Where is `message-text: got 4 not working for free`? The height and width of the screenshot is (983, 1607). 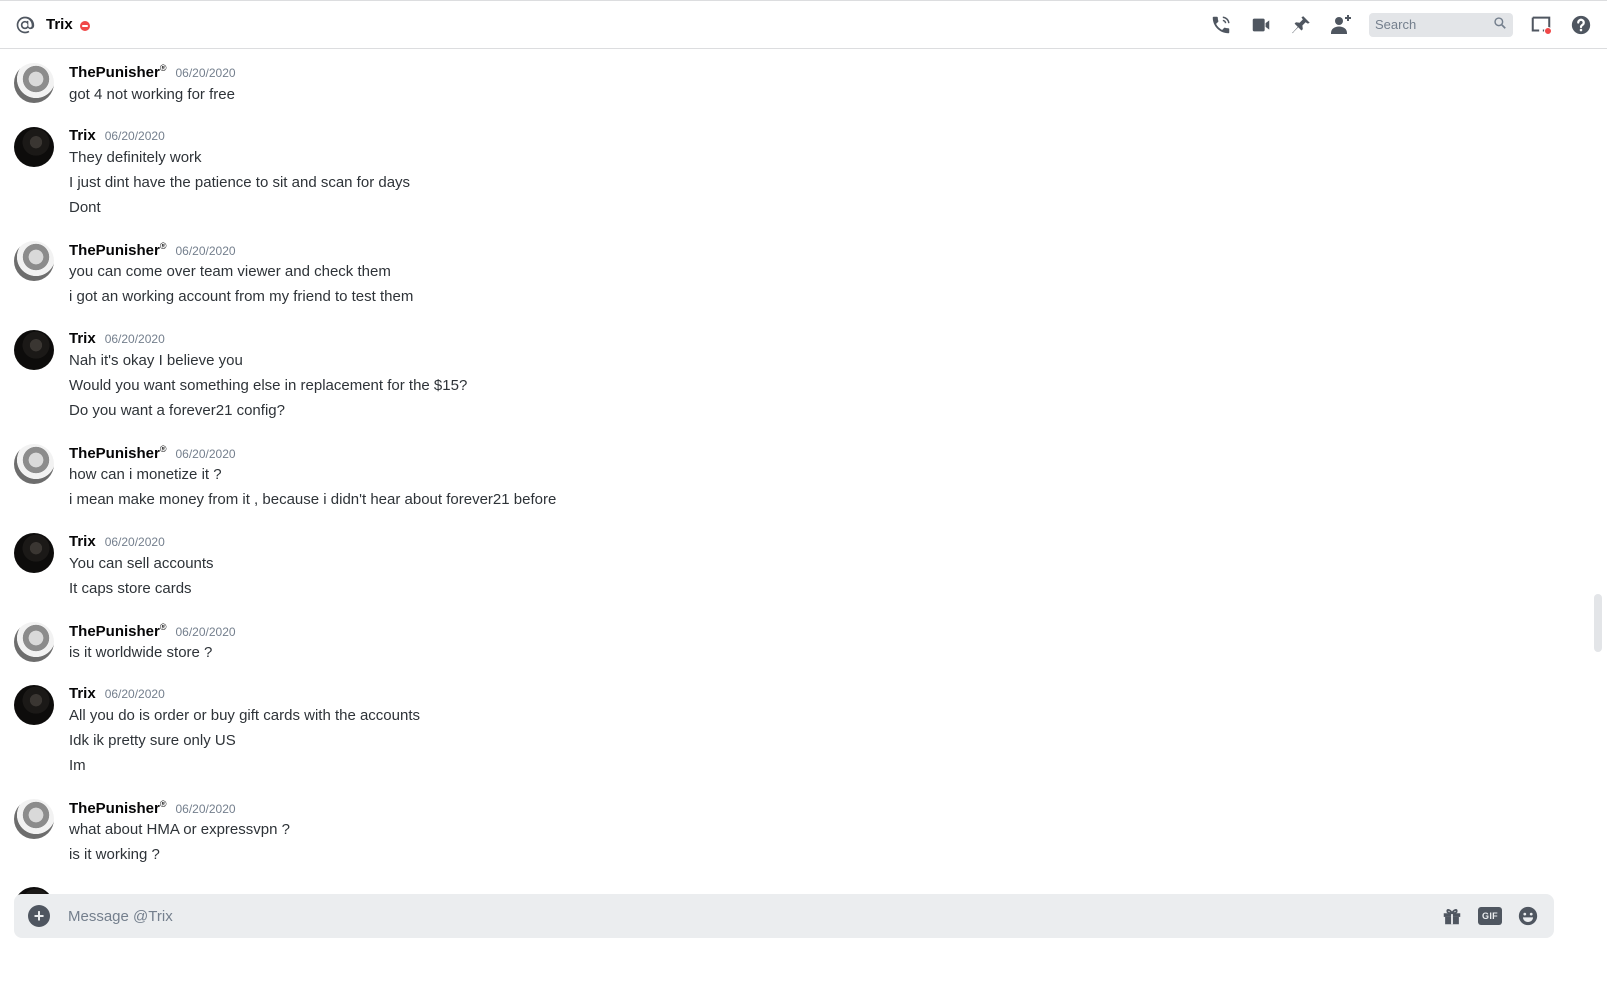
message-text: got 4 not working for free is located at coordinates (152, 94).